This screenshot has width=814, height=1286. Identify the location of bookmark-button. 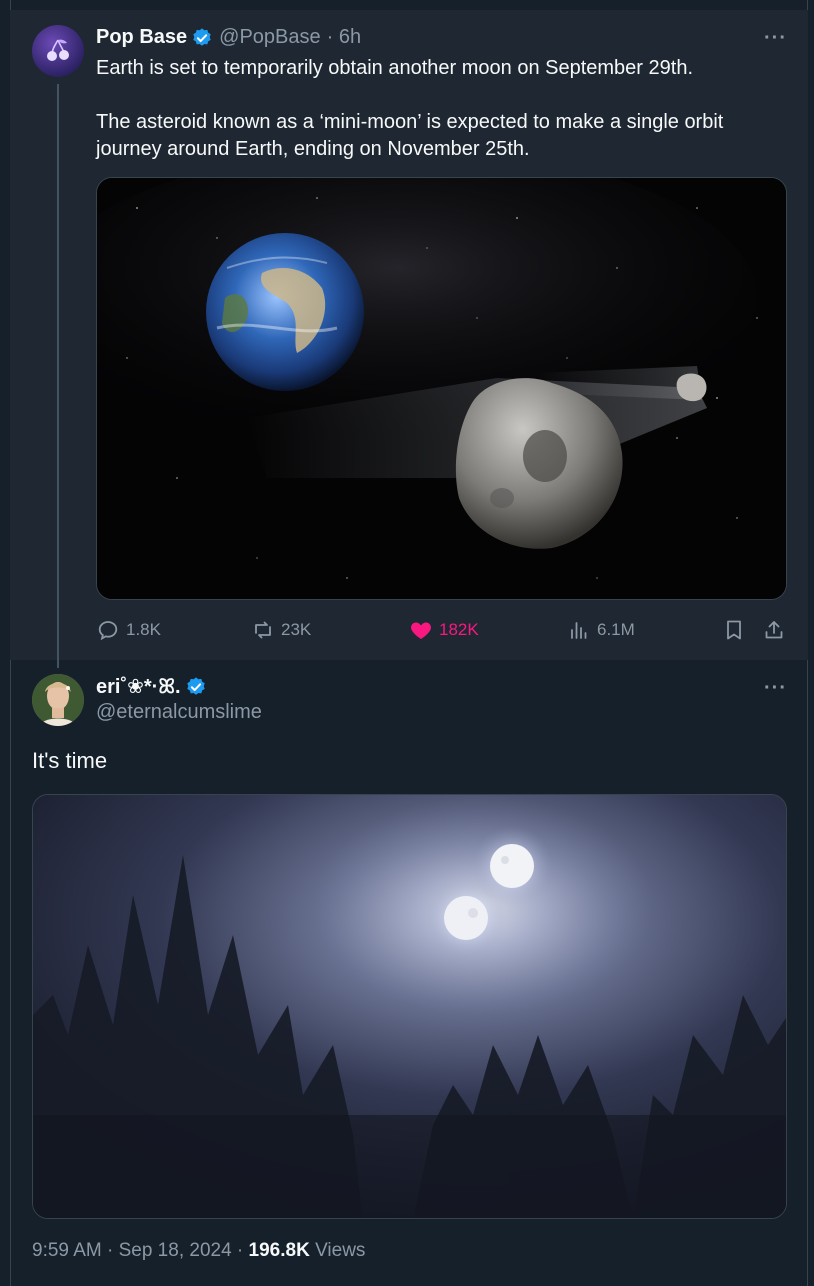
(737, 630).